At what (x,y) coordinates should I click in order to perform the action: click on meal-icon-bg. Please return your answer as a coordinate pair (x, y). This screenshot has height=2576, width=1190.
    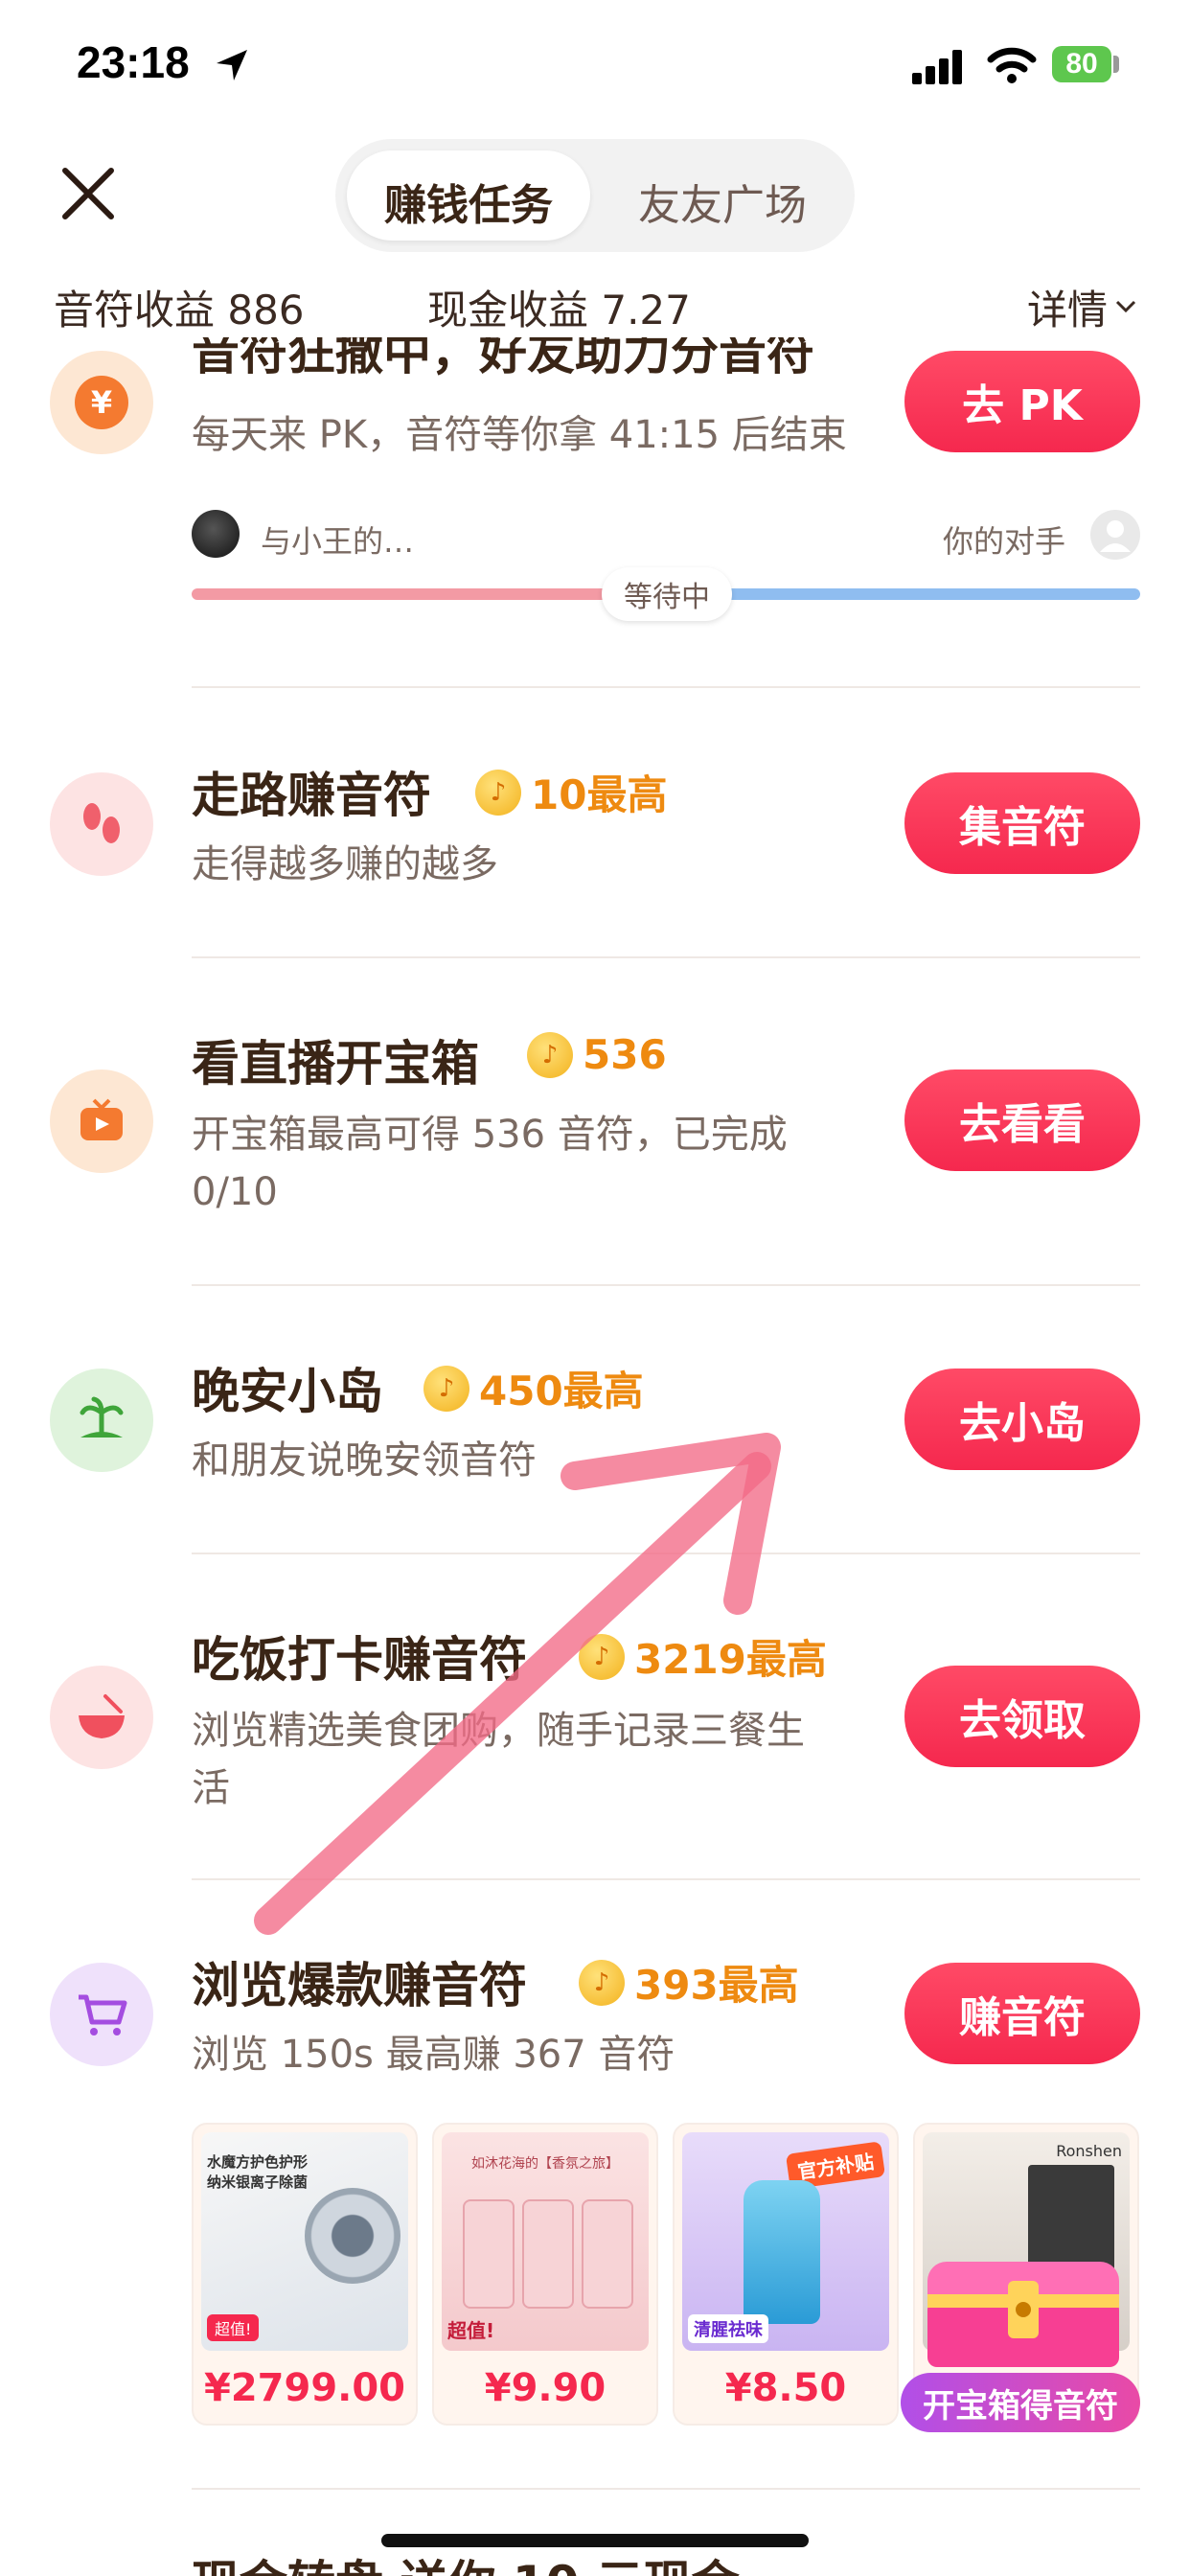
    Looking at the image, I should click on (101, 1717).